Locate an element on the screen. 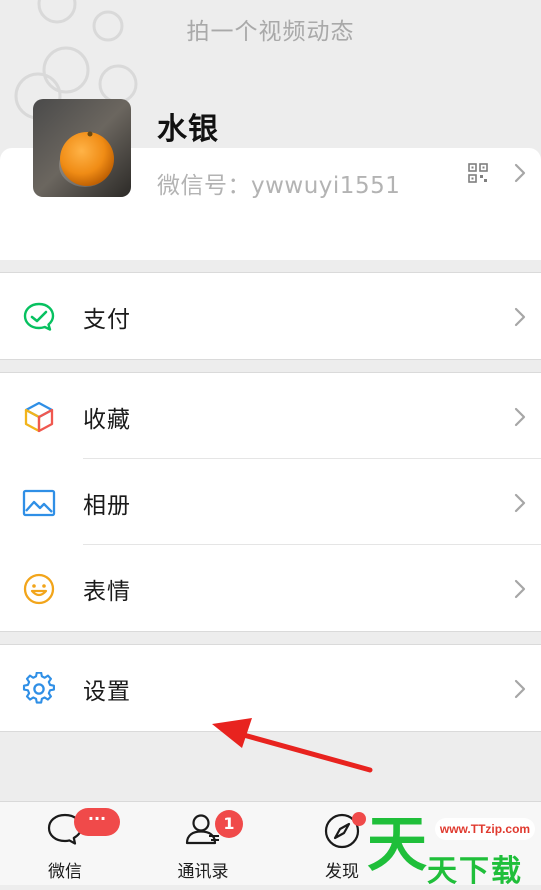 This screenshot has width=541, height=890. watermark-brand-small: 天下载 is located at coordinates (475, 871).